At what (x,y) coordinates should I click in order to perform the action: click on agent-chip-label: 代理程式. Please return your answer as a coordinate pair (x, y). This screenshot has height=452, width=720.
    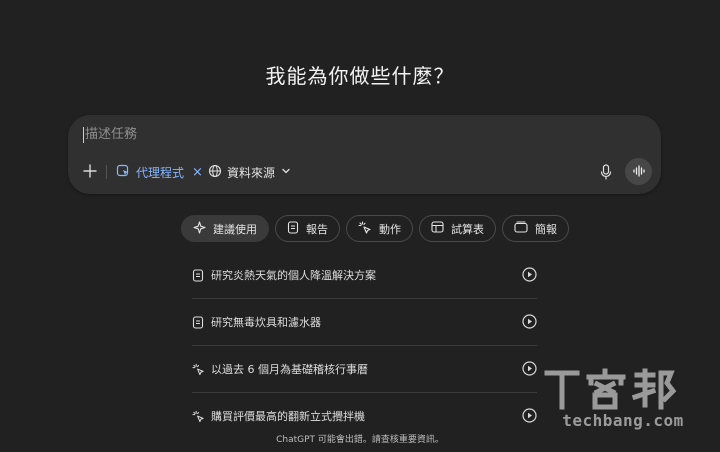
    Looking at the image, I should click on (160, 172).